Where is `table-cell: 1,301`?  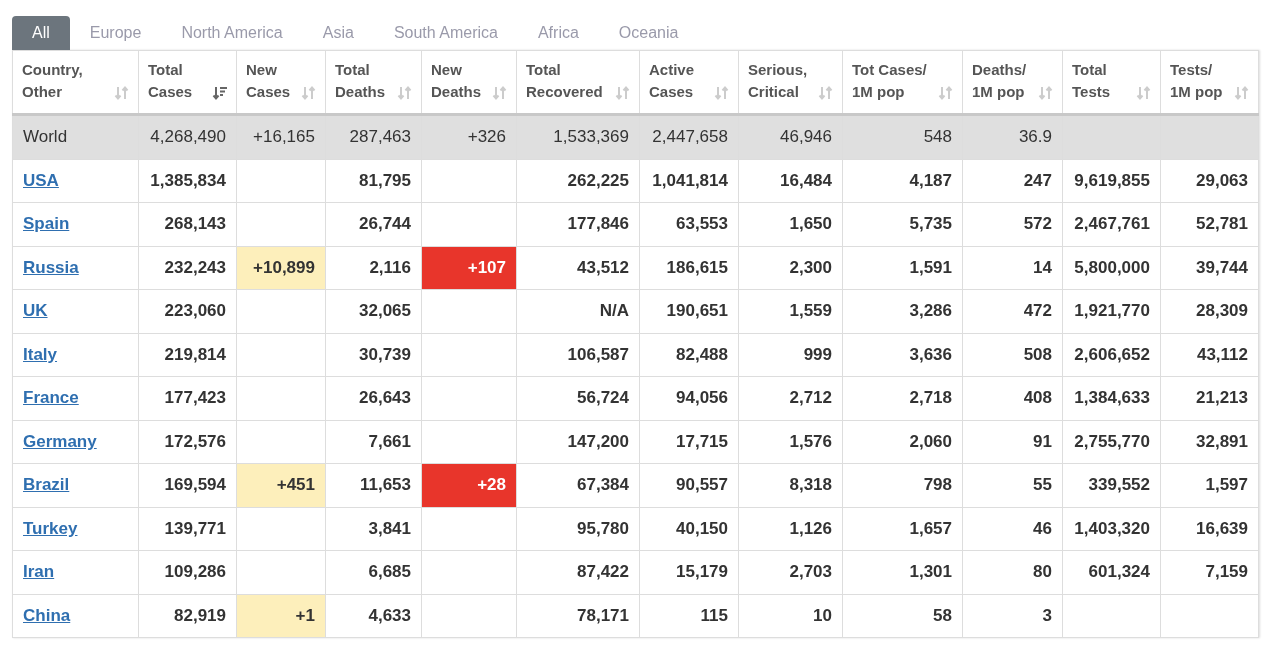 table-cell: 1,301 is located at coordinates (902, 572).